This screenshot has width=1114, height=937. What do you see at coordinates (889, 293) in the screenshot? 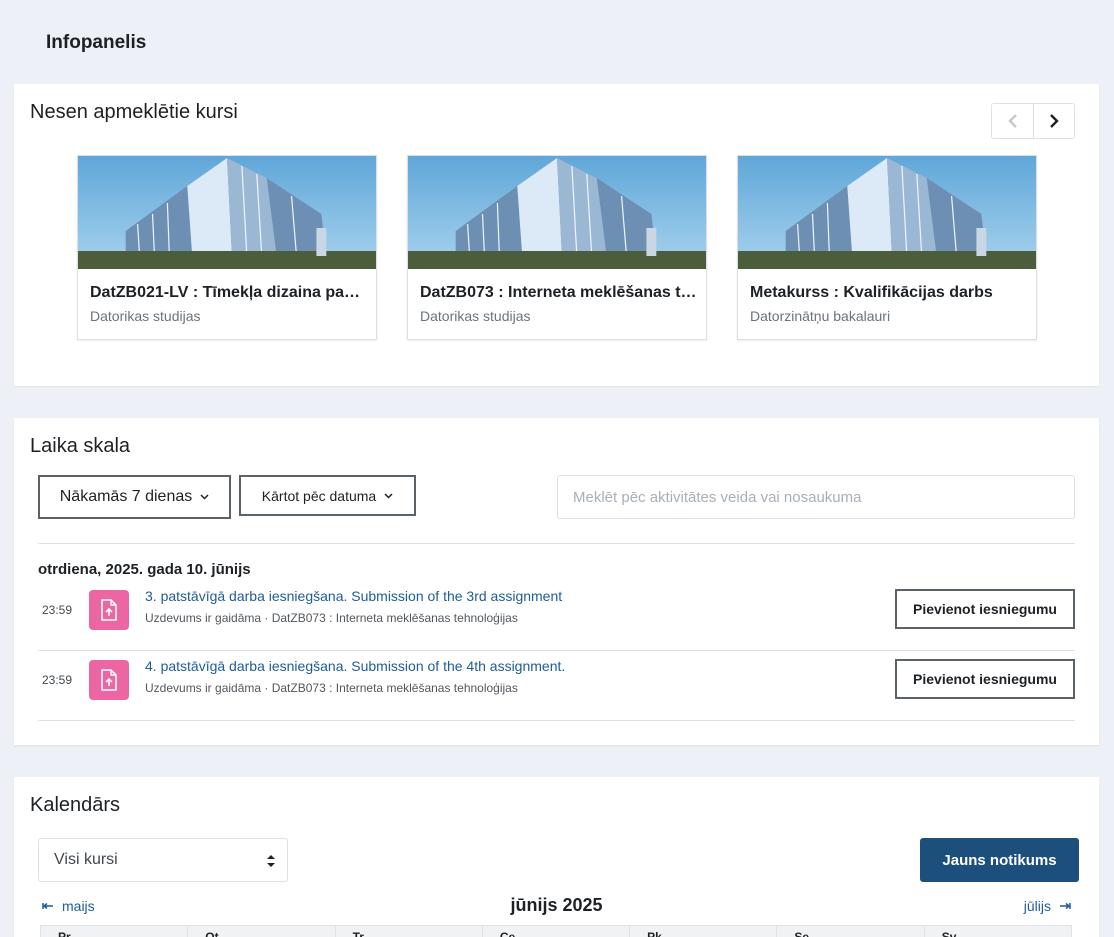
I see `course-name: Metakurss : Kvalifikācijas darbs` at bounding box center [889, 293].